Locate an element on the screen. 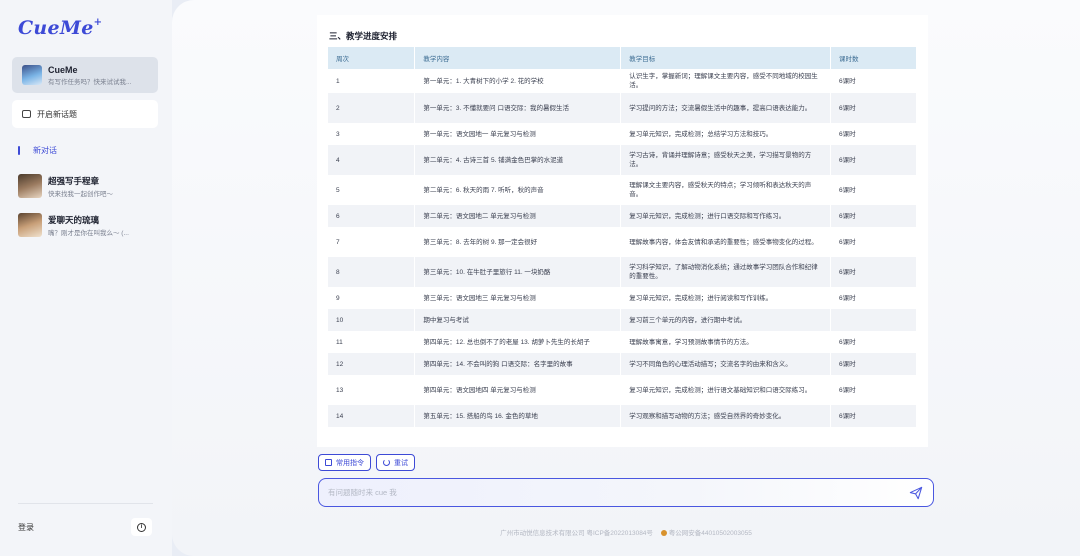 The image size is (1080, 556). table-cell: 1 is located at coordinates (372, 81).